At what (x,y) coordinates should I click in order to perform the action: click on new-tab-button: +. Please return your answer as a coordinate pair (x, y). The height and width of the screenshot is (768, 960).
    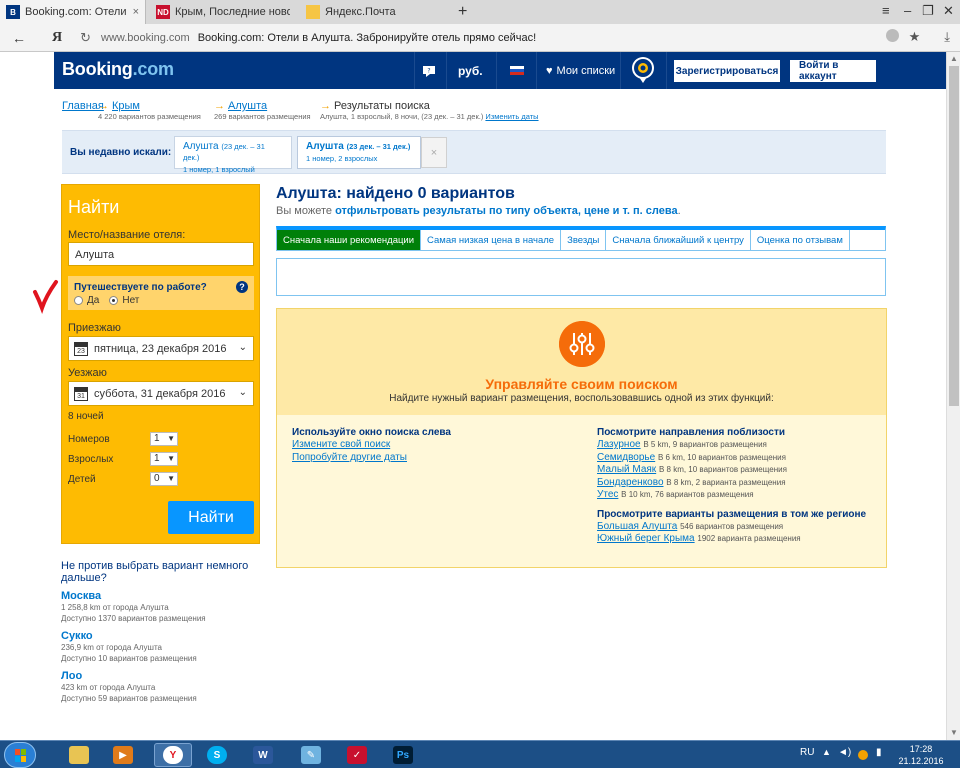
    Looking at the image, I should click on (463, 12).